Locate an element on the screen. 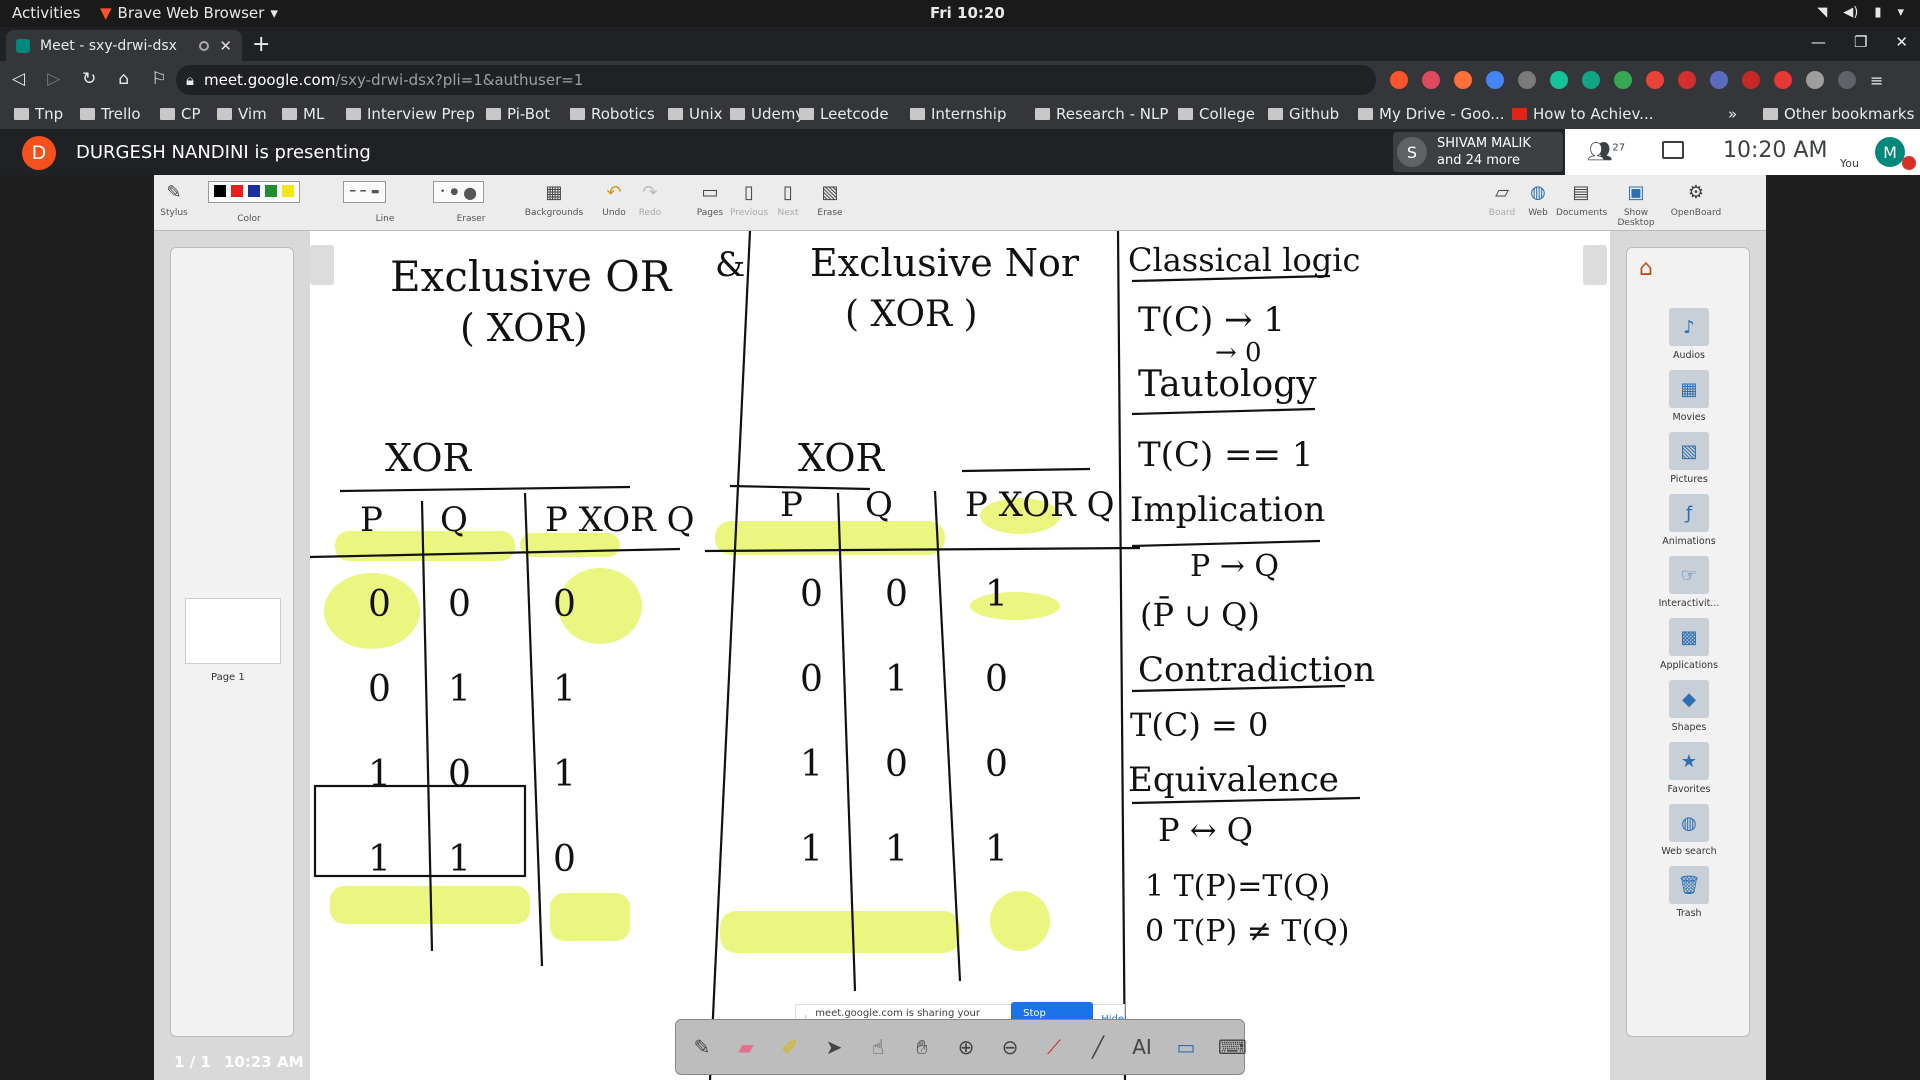 The height and width of the screenshot is (1080, 1920). library-item: ƒ Animations is located at coordinates (1689, 520).